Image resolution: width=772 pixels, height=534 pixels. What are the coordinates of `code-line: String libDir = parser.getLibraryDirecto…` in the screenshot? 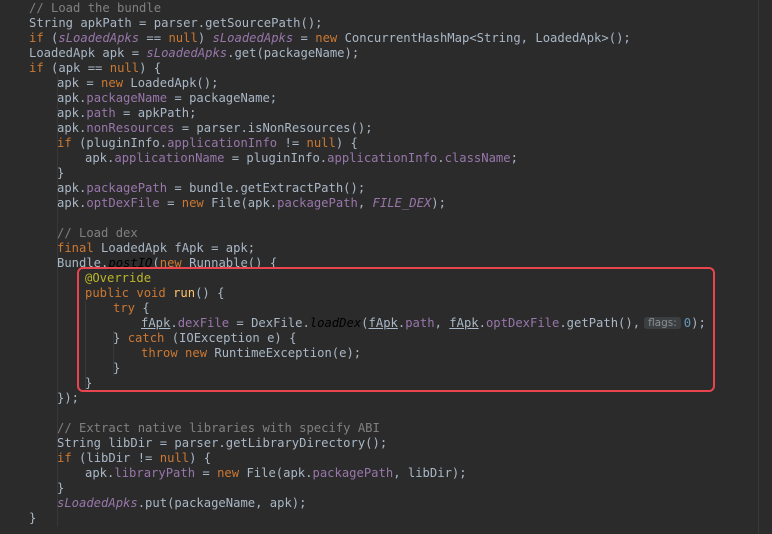 It's located at (193, 443).